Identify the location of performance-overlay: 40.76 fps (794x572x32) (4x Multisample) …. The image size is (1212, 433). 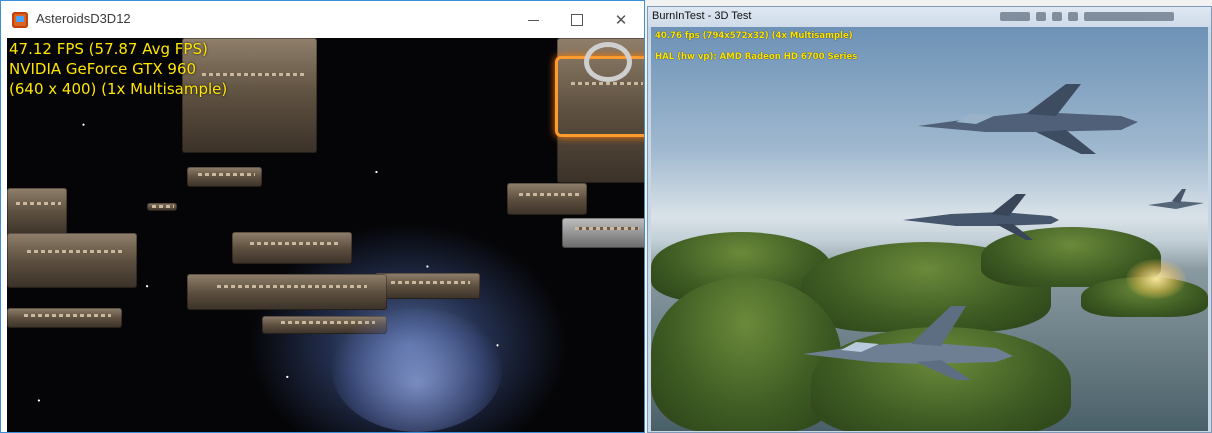
(756, 52).